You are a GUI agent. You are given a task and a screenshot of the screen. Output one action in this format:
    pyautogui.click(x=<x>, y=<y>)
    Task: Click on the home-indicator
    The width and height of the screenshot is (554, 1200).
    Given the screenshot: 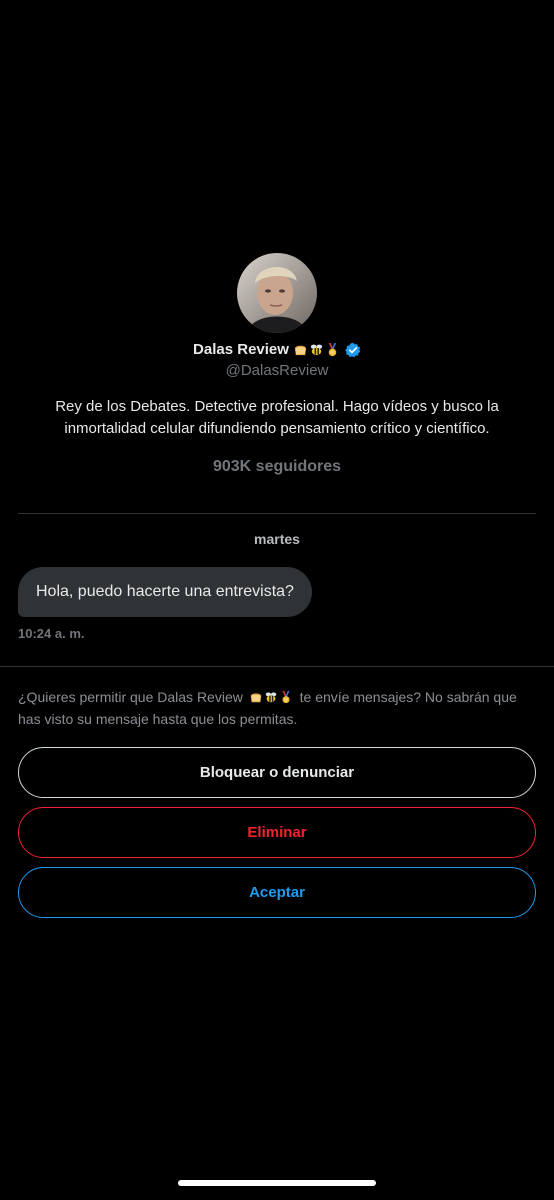 What is the action you would take?
    pyautogui.click(x=277, y=1183)
    